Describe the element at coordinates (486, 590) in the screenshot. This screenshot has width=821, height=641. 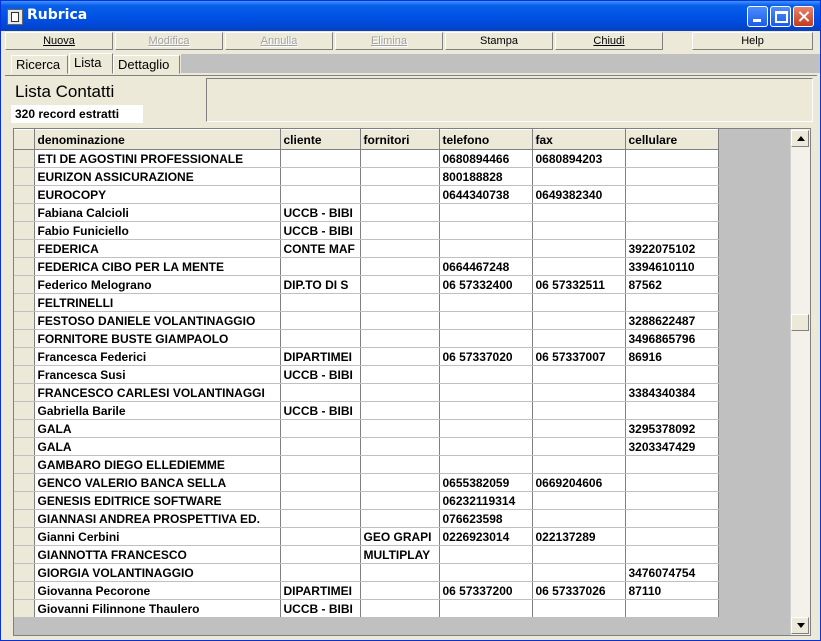
I see `table-cell-telefono: 06 57337200` at that location.